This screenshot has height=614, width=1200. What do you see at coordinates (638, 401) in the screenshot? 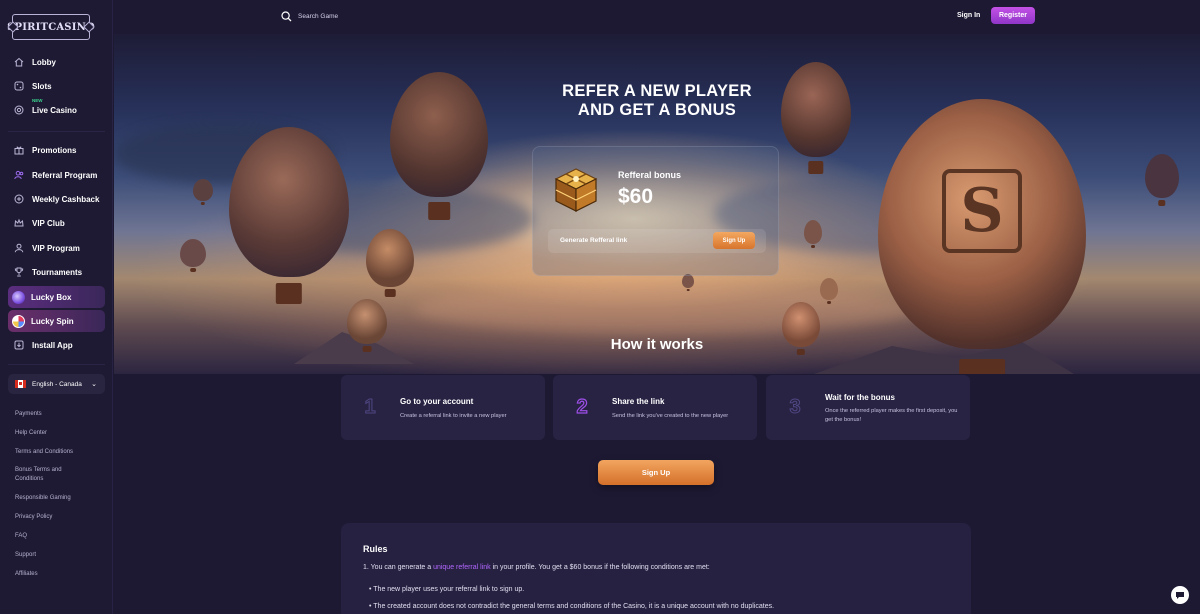
I see `step-title: Share the link` at bounding box center [638, 401].